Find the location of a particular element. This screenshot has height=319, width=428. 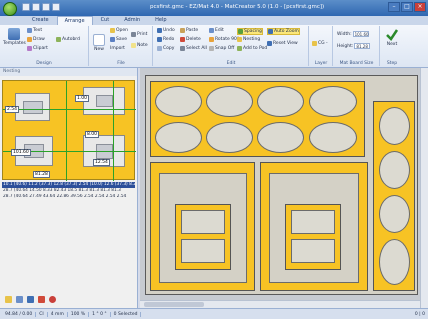

qat-undo-icon is located at coordinates (36, 7).